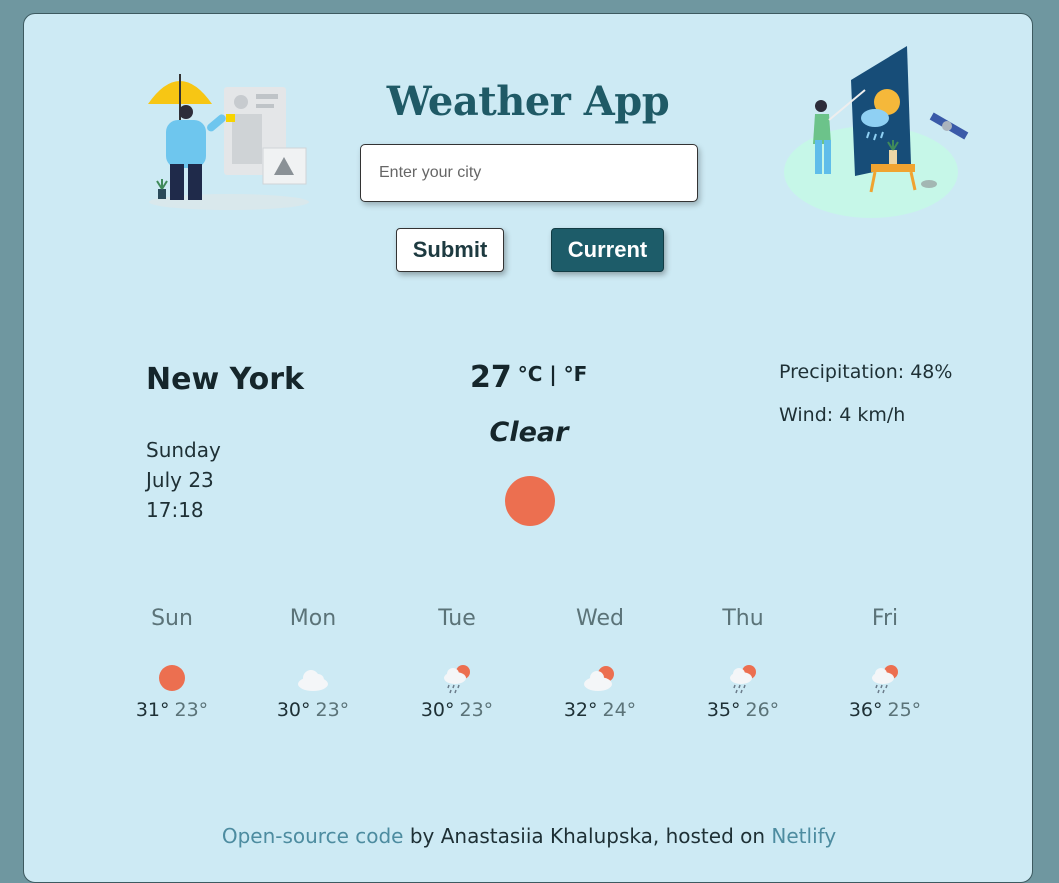 This screenshot has height=883, width=1059. Describe the element at coordinates (600, 663) in the screenshot. I see `forecast-day: Wed 32° 24°` at that location.